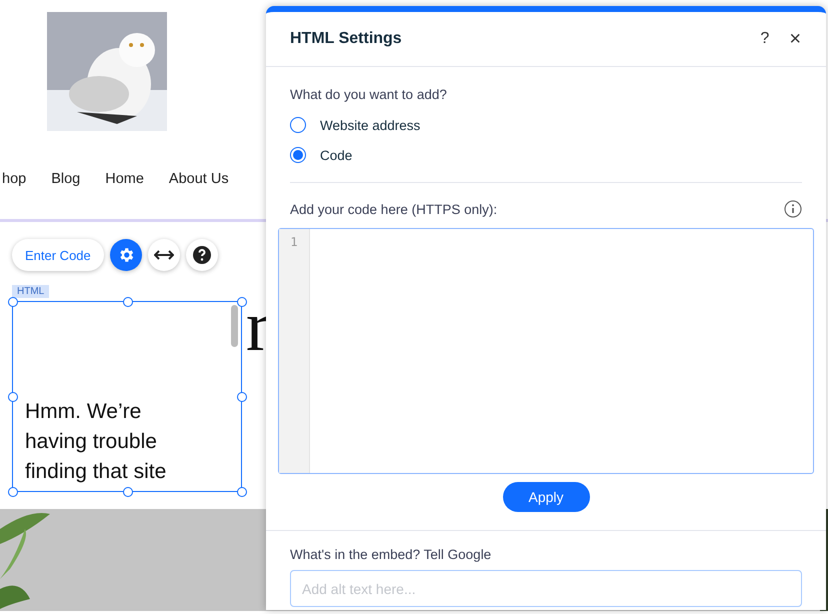 The image size is (828, 614). Describe the element at coordinates (346, 39) in the screenshot. I see `panel-title: HTML Settings` at that location.